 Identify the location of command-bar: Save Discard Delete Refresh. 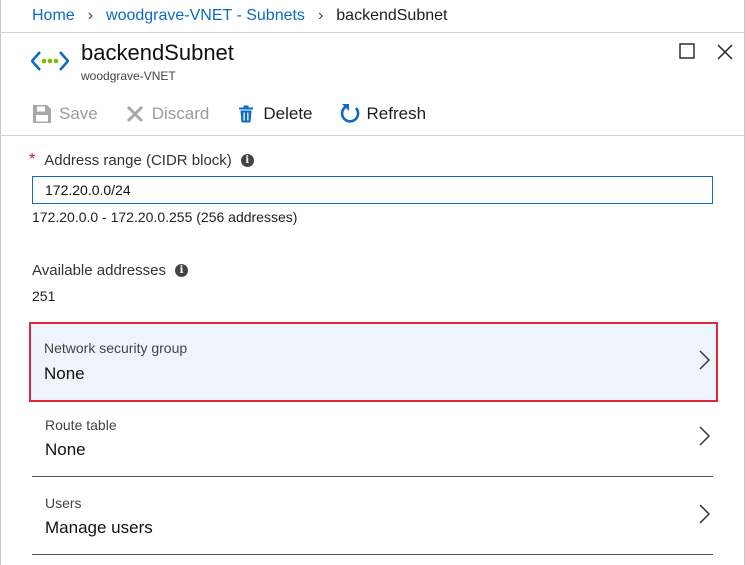
(372, 114).